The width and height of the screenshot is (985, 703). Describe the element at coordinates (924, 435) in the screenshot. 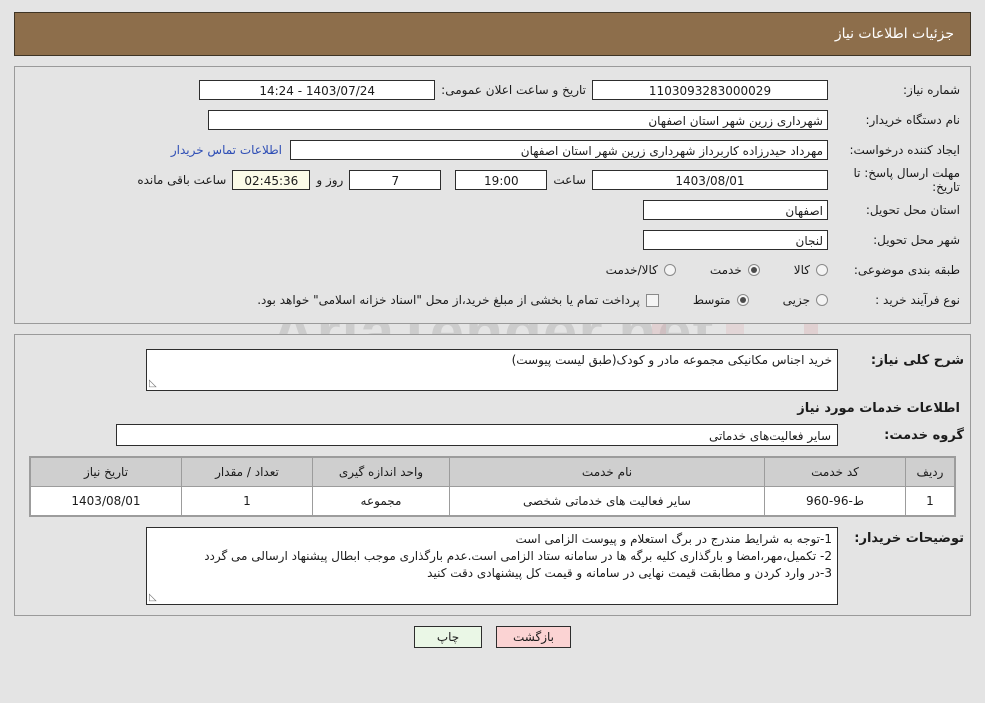

I see `service-group-label: گروه خدمت:` at that location.